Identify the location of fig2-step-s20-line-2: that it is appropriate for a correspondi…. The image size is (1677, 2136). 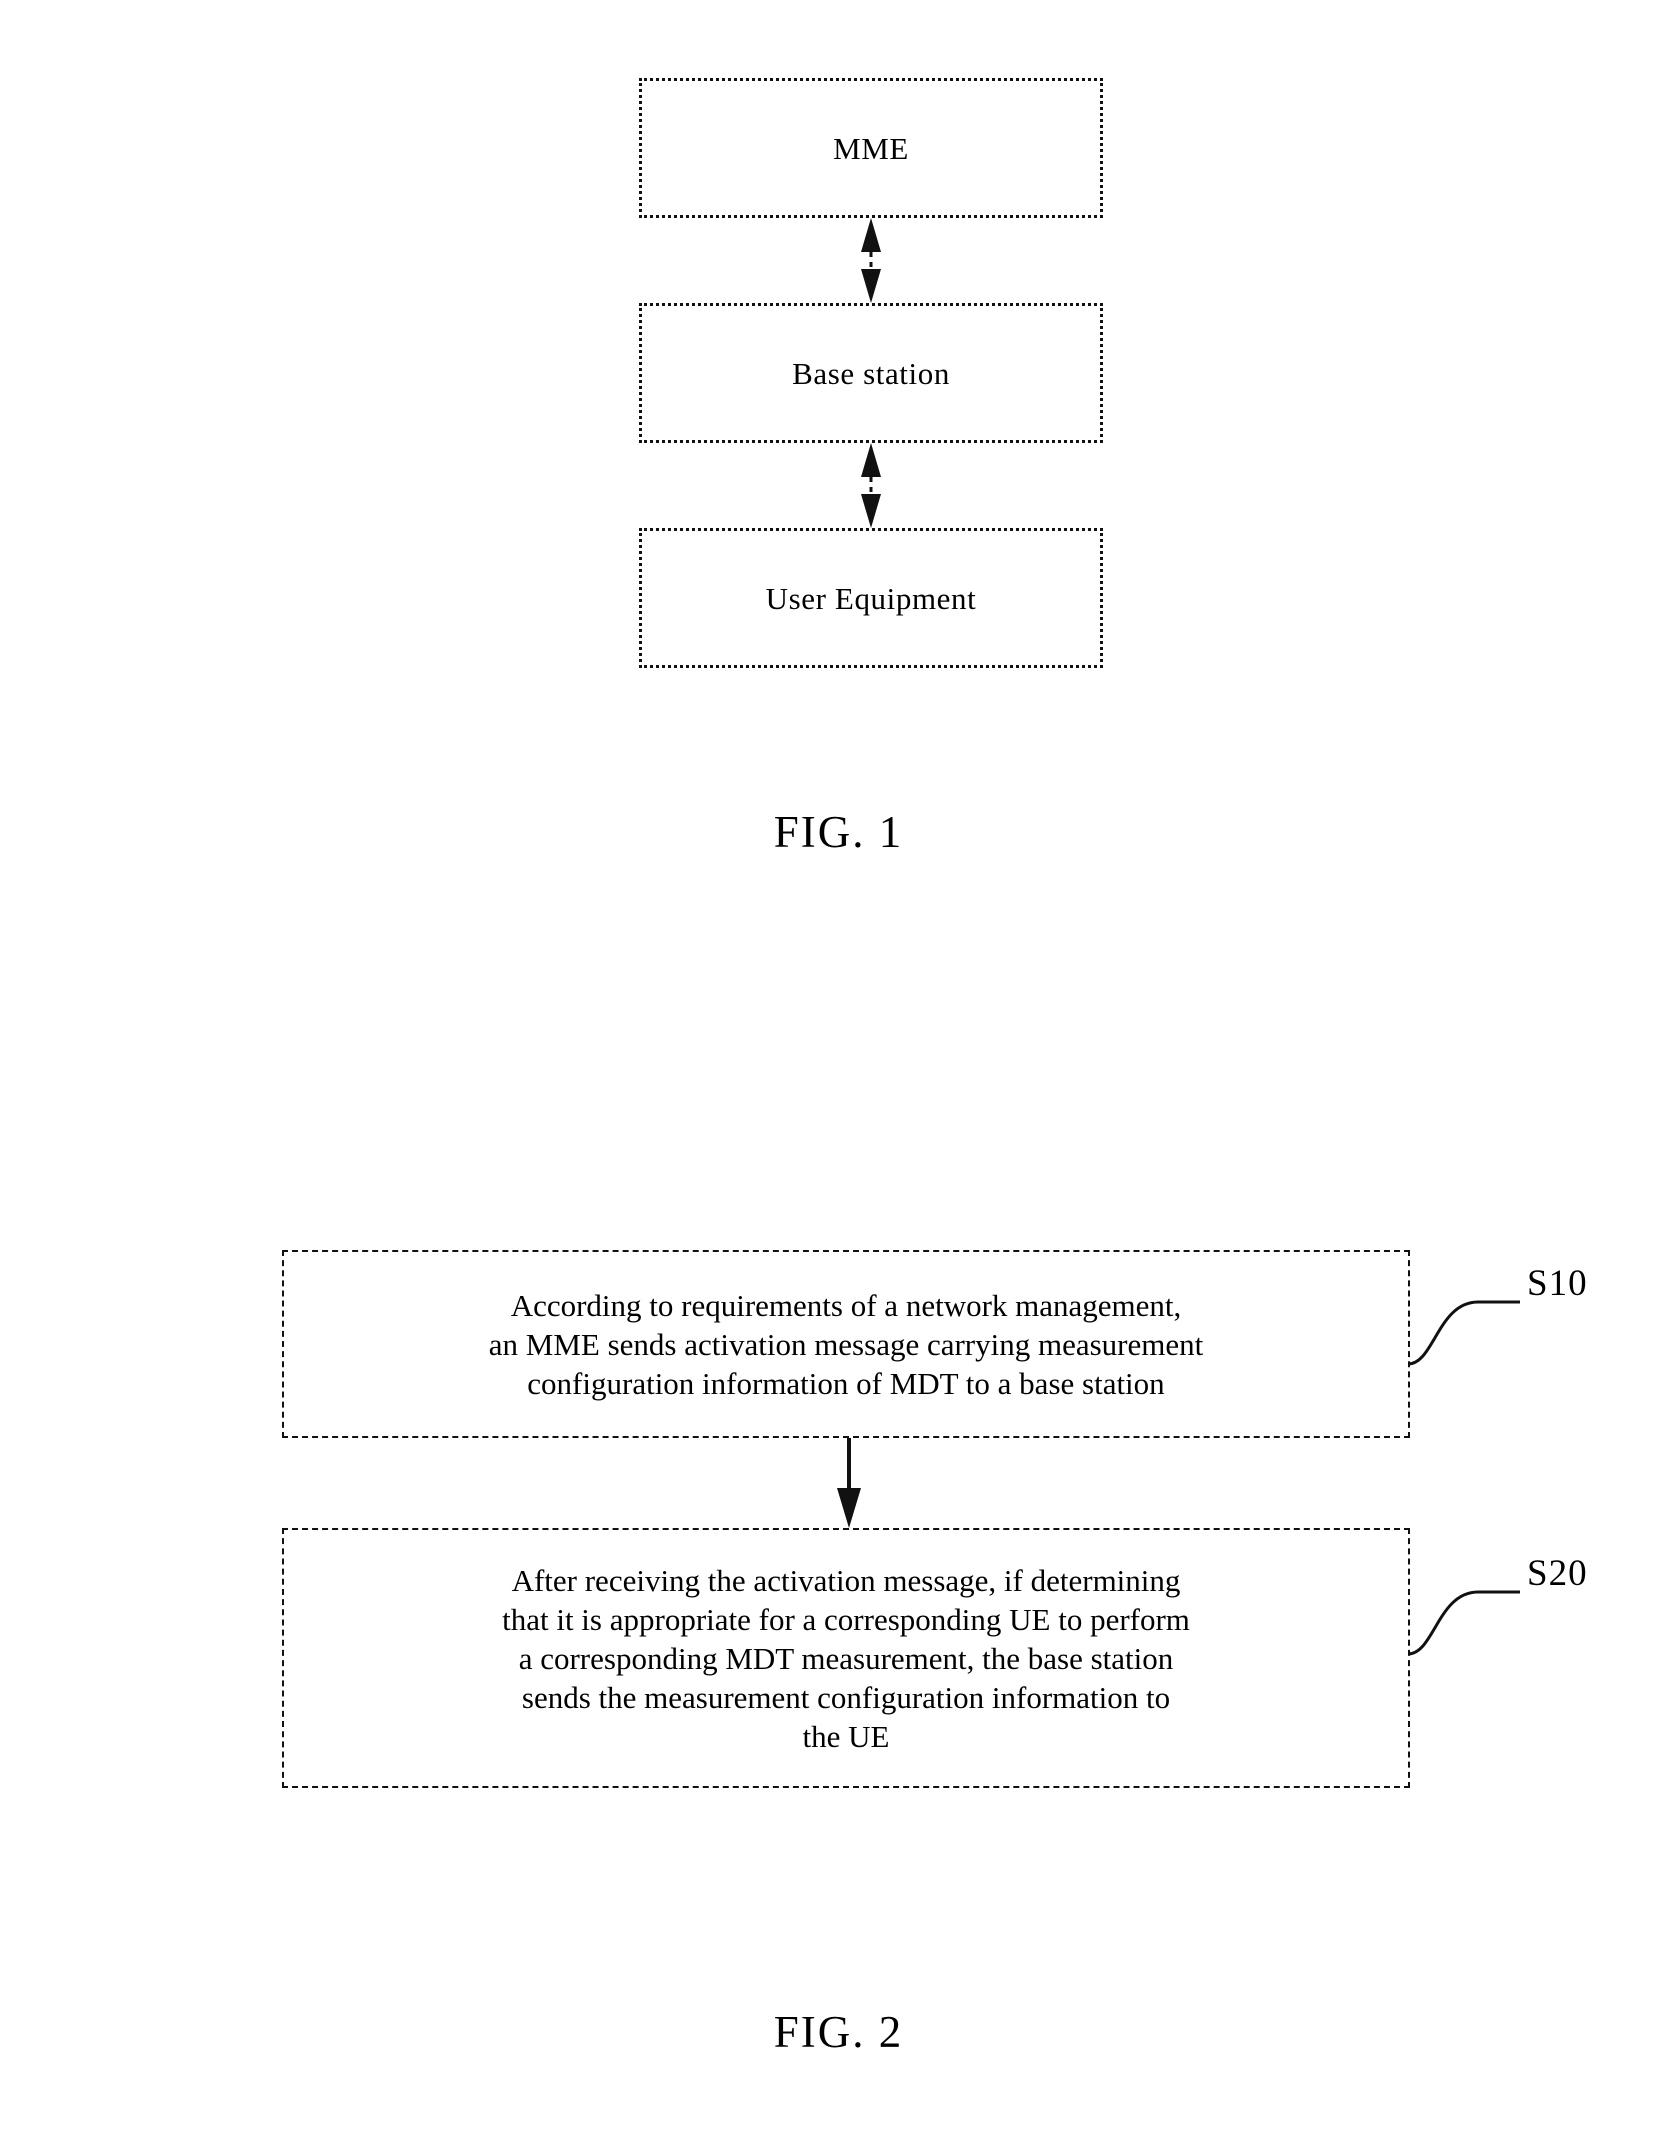
(846, 1619).